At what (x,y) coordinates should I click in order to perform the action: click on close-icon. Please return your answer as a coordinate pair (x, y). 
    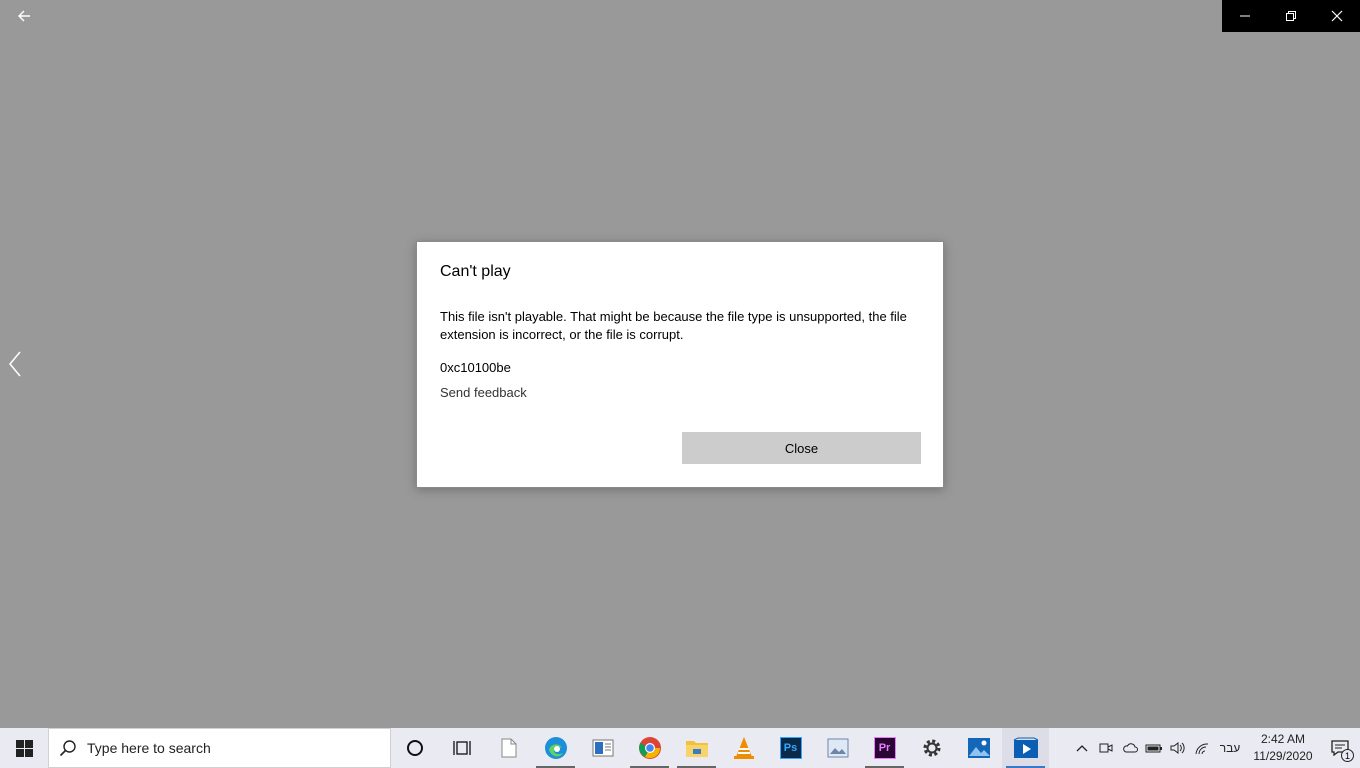
    Looking at the image, I should click on (1337, 16).